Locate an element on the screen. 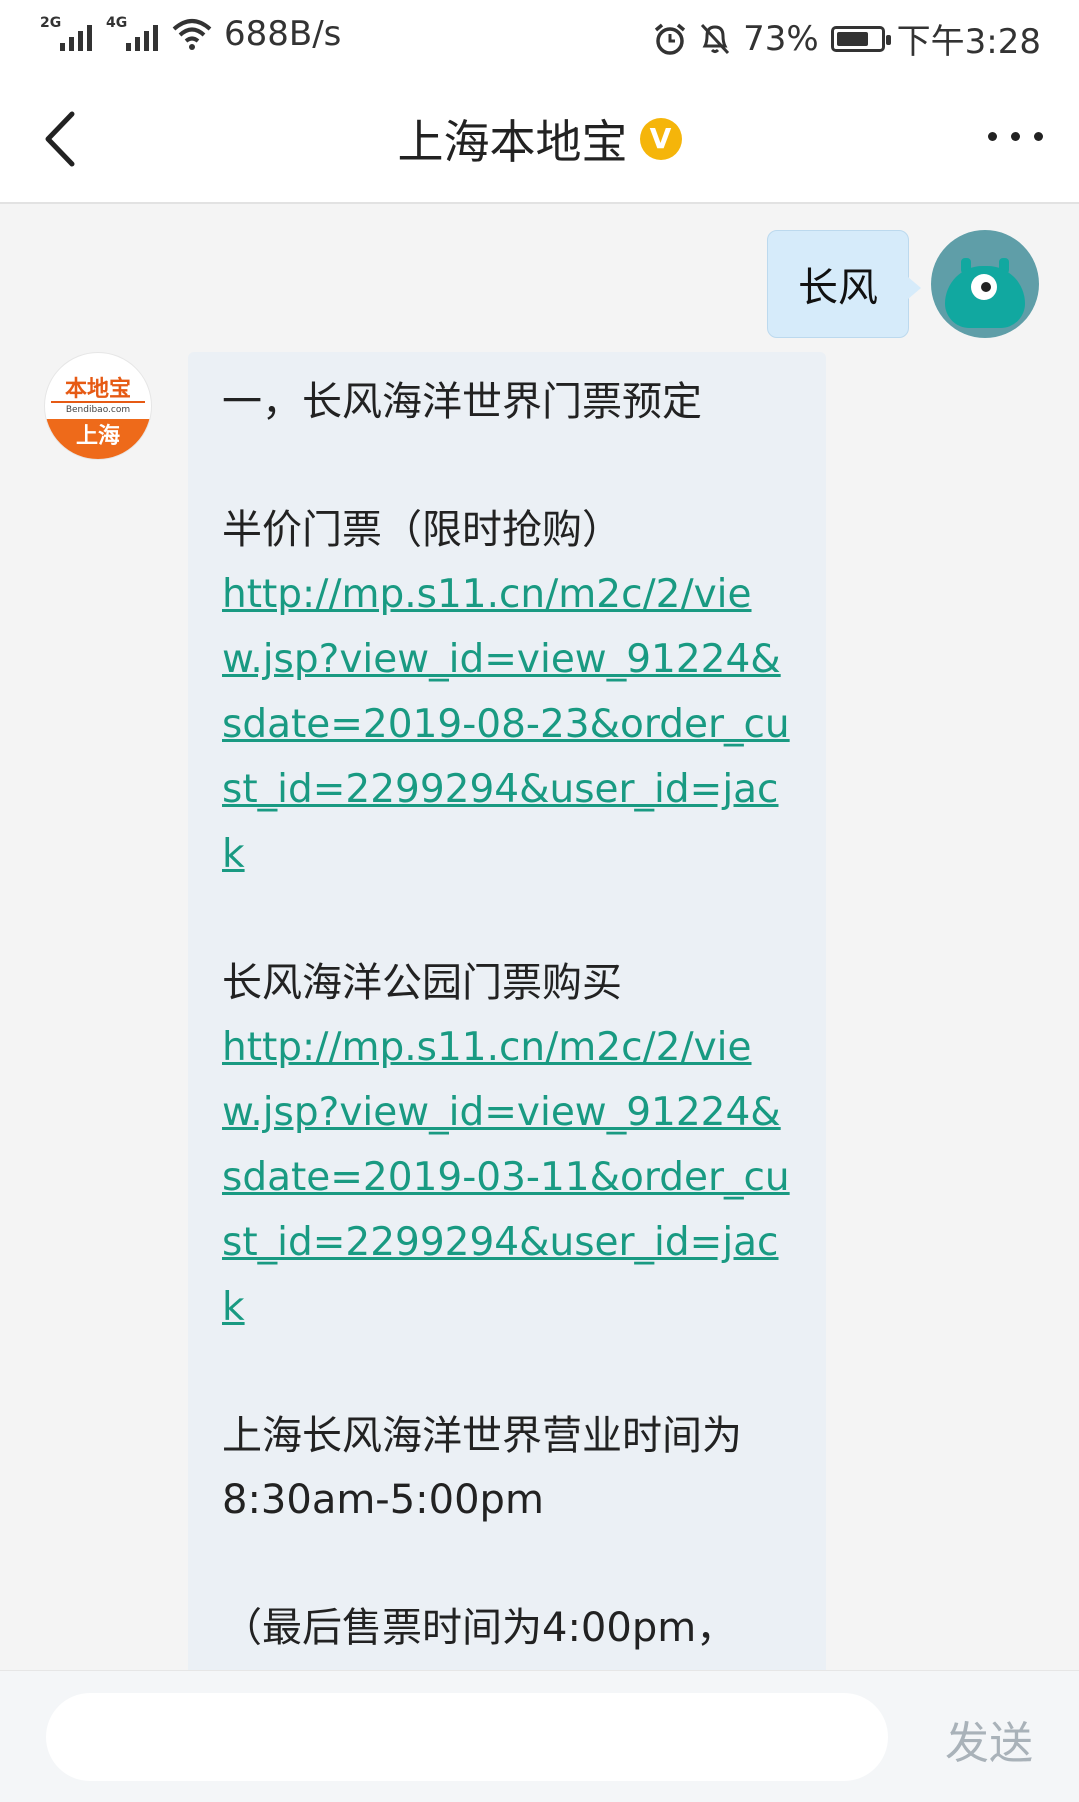 Image resolution: width=1079 pixels, height=1802 pixels. message-outgoing: 长风 is located at coordinates (903, 284).